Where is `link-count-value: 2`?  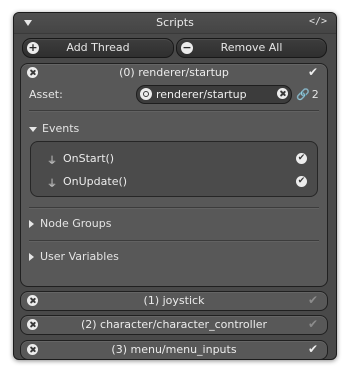 link-count-value: 2 is located at coordinates (315, 94).